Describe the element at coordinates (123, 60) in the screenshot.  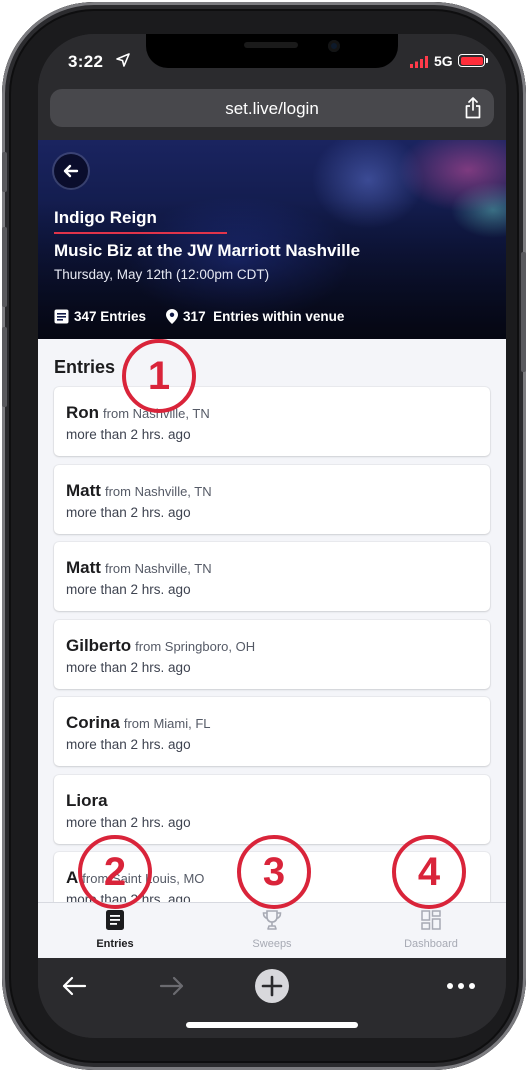
I see `location-arrow-icon` at that location.